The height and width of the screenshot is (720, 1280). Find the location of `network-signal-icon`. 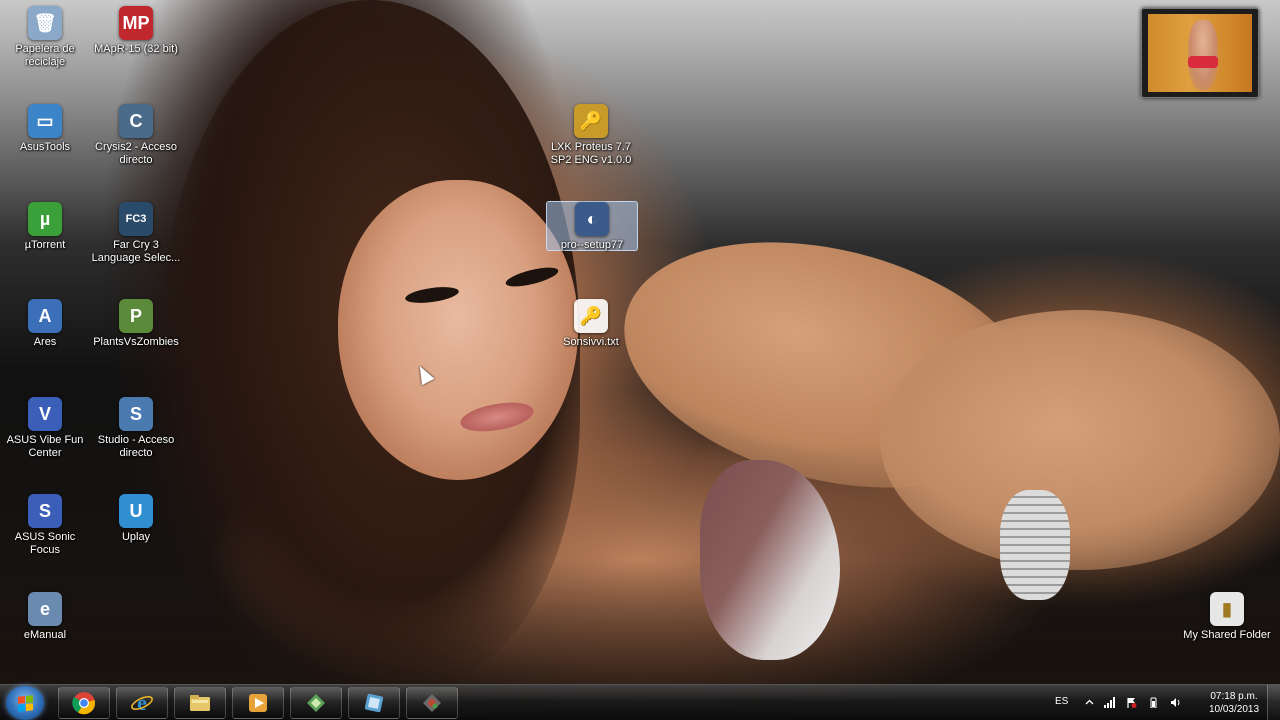

network-signal-icon is located at coordinates (1109, 702).